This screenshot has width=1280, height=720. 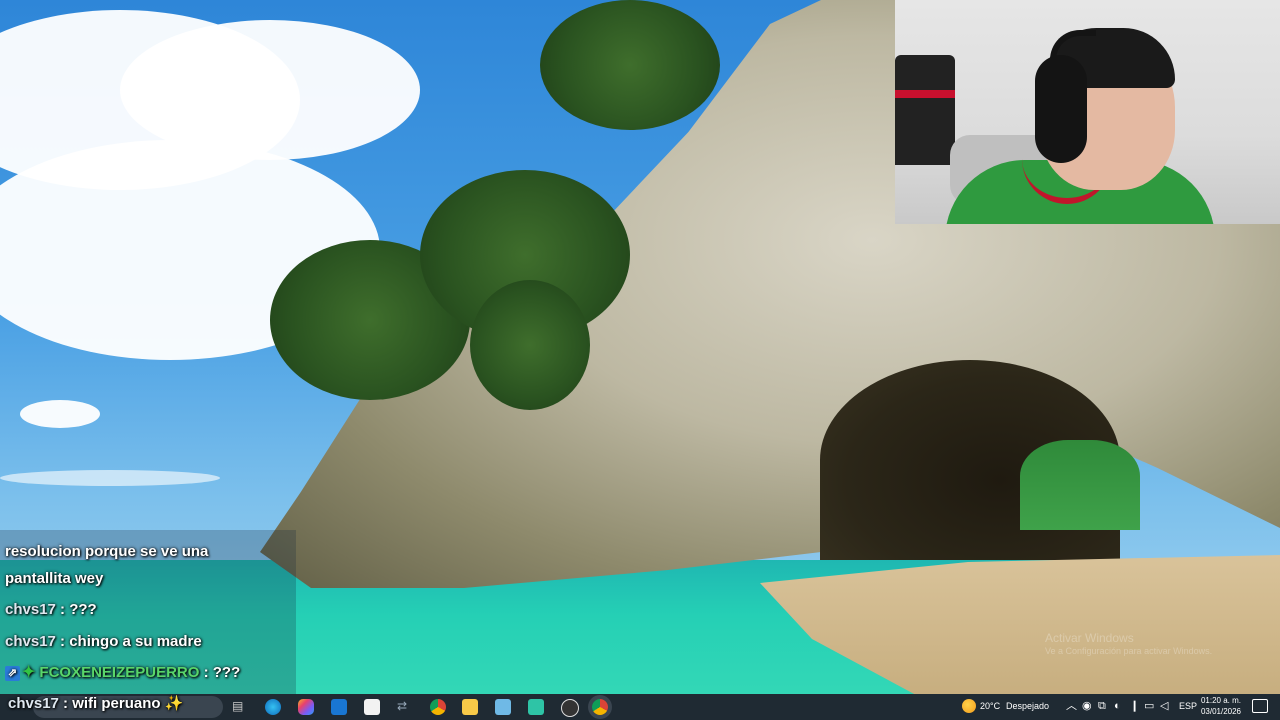 I want to click on chat-message: chvs17 : chingo a su madre, so click(x=103, y=641).